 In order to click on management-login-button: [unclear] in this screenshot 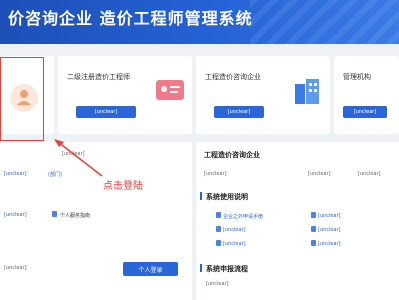, I will do `click(365, 112)`.